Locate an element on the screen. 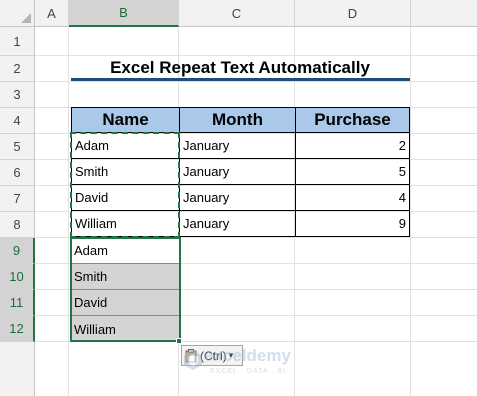  exceldemy-watermark: exceldemy EXCEL · DATA · BI is located at coordinates (249, 364).